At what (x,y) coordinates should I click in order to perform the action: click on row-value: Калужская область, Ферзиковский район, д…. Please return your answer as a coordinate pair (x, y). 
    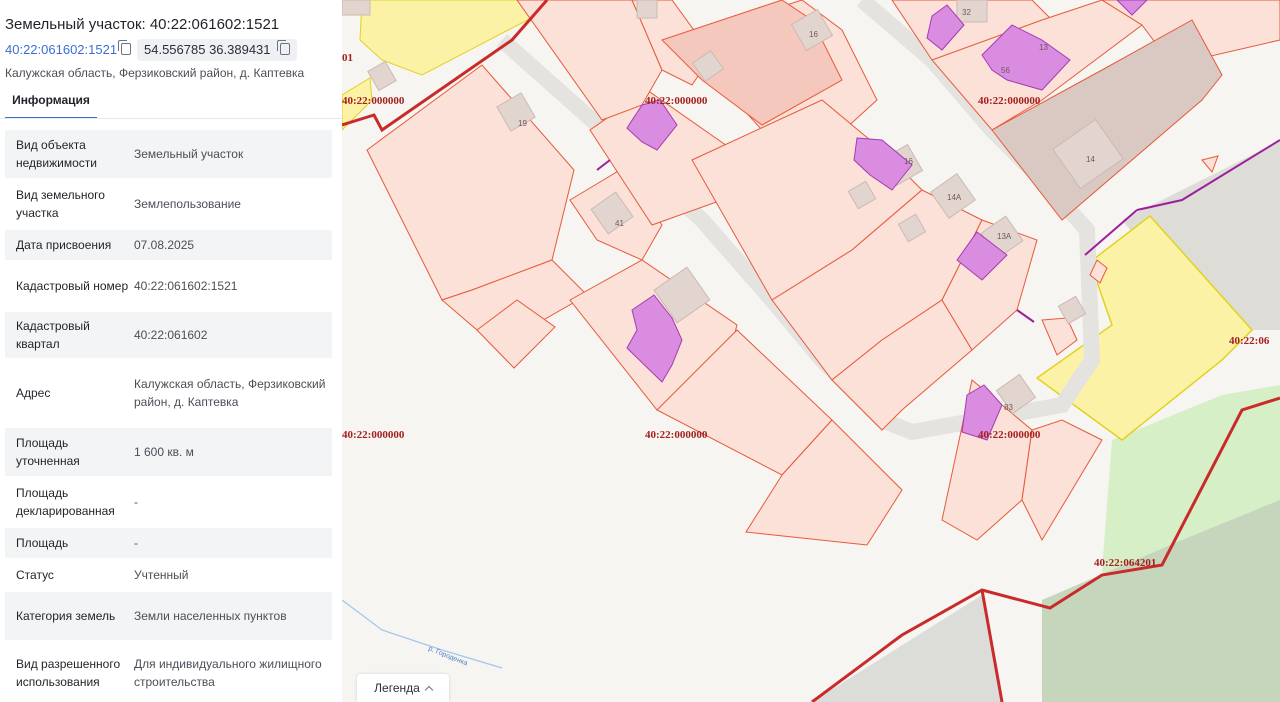
    Looking at the image, I should click on (230, 393).